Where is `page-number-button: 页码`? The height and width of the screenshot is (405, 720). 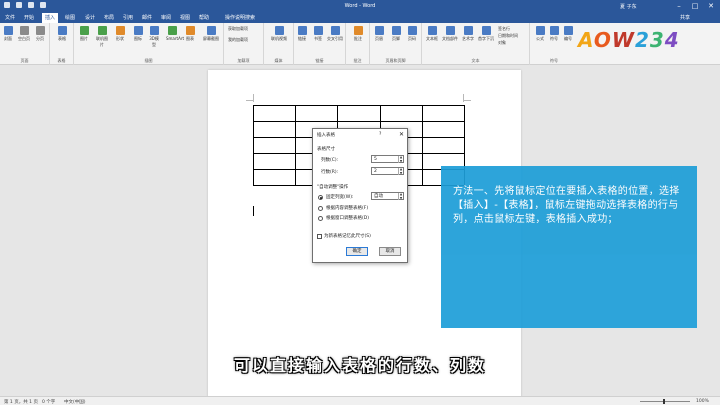
page-number-button: 页码 is located at coordinates (412, 34).